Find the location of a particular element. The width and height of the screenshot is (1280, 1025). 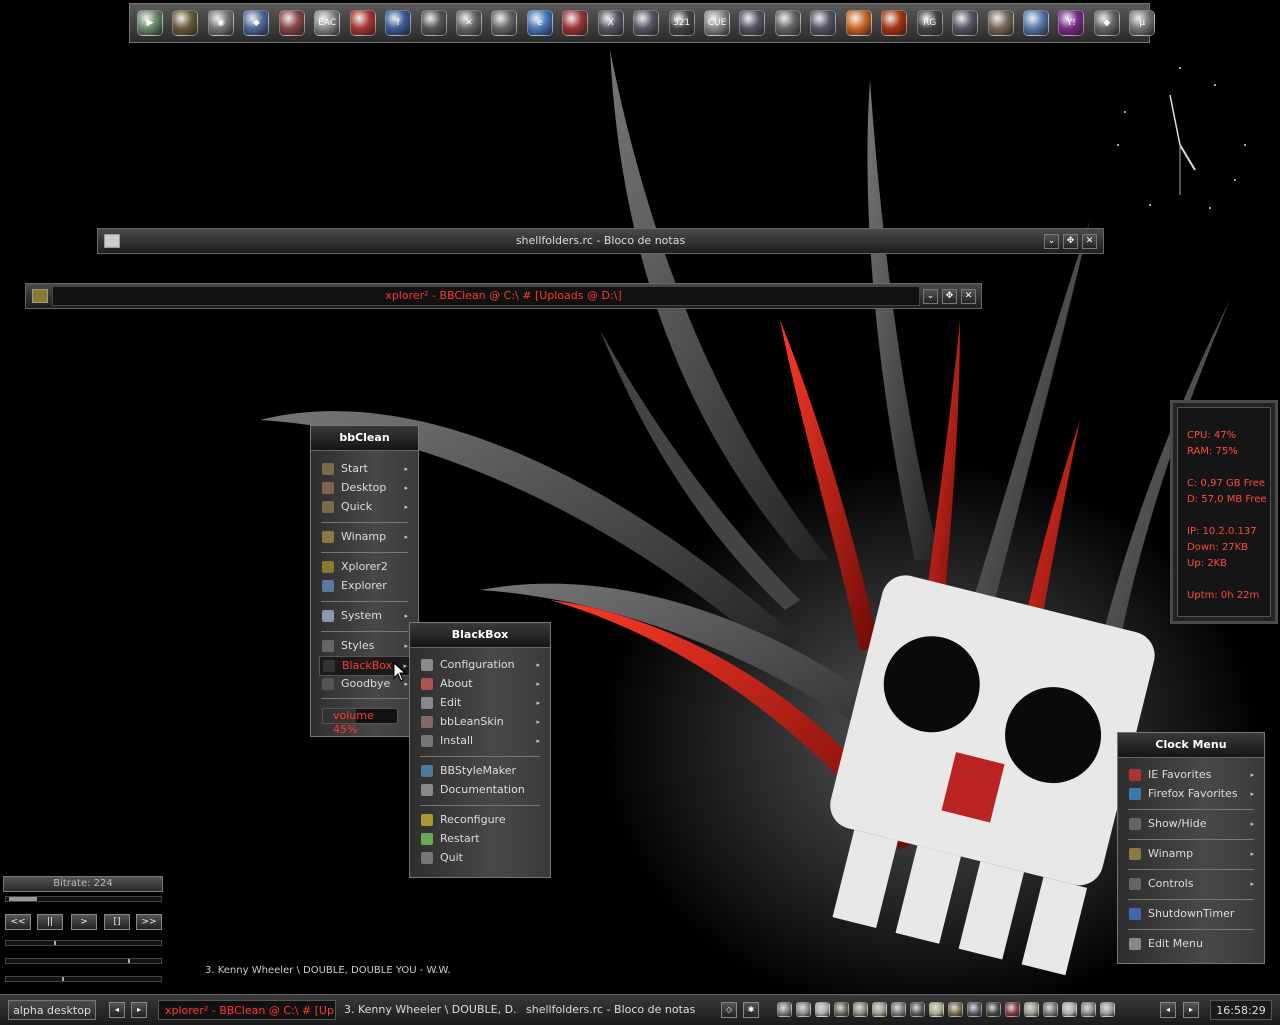

firefox-icon is located at coordinates (858, 23).